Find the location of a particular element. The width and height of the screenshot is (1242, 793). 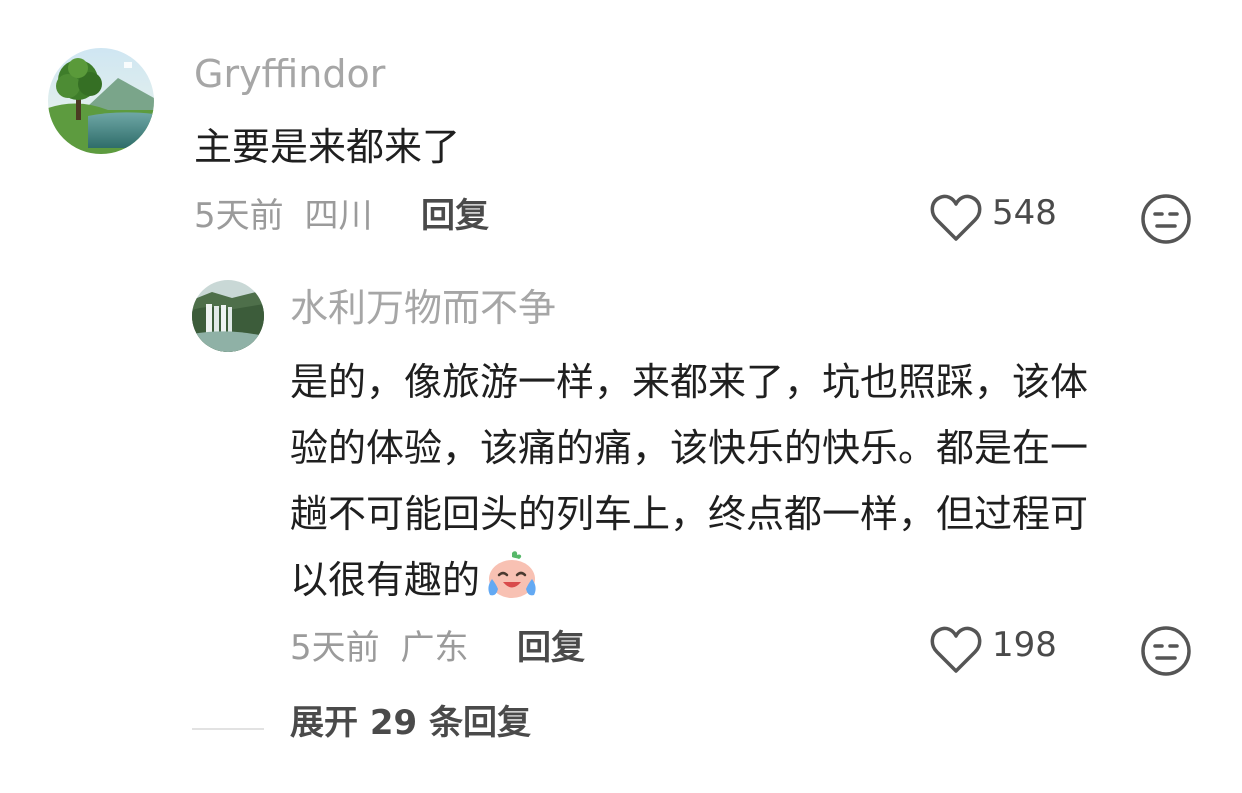

expand-divider-line is located at coordinates (228, 729).